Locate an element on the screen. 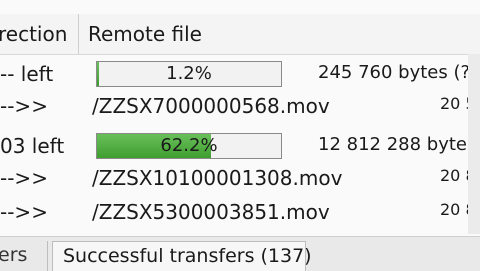 This screenshot has width=480, height=271. vertical-scrollbar is located at coordinates (474, 144).